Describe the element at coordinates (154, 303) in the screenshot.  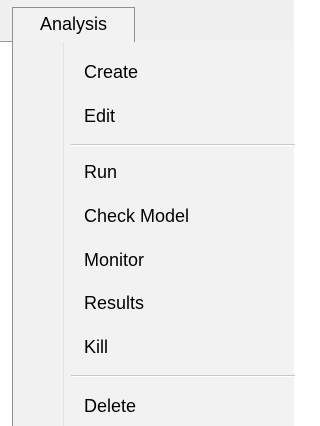
I see `menu-item-results: Results` at that location.